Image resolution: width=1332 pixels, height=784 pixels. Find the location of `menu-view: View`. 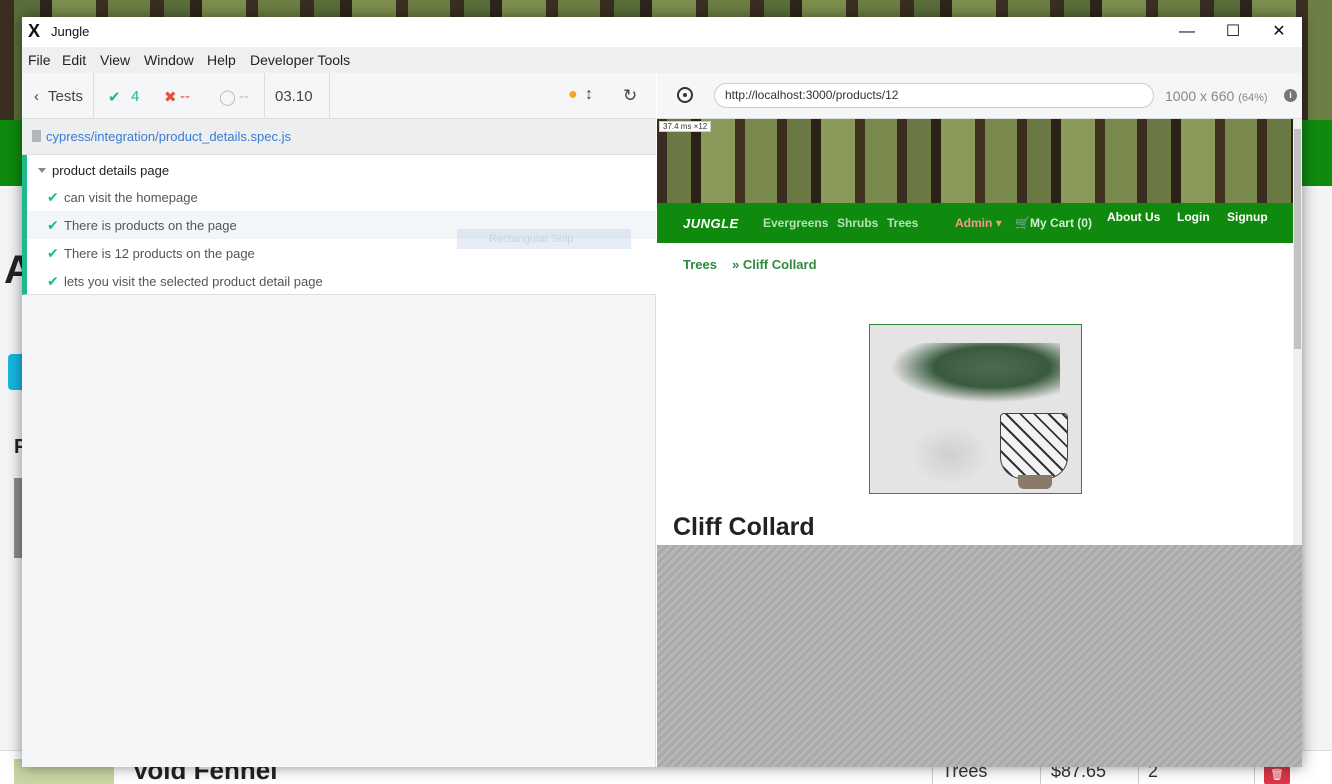

menu-view: View is located at coordinates (115, 60).